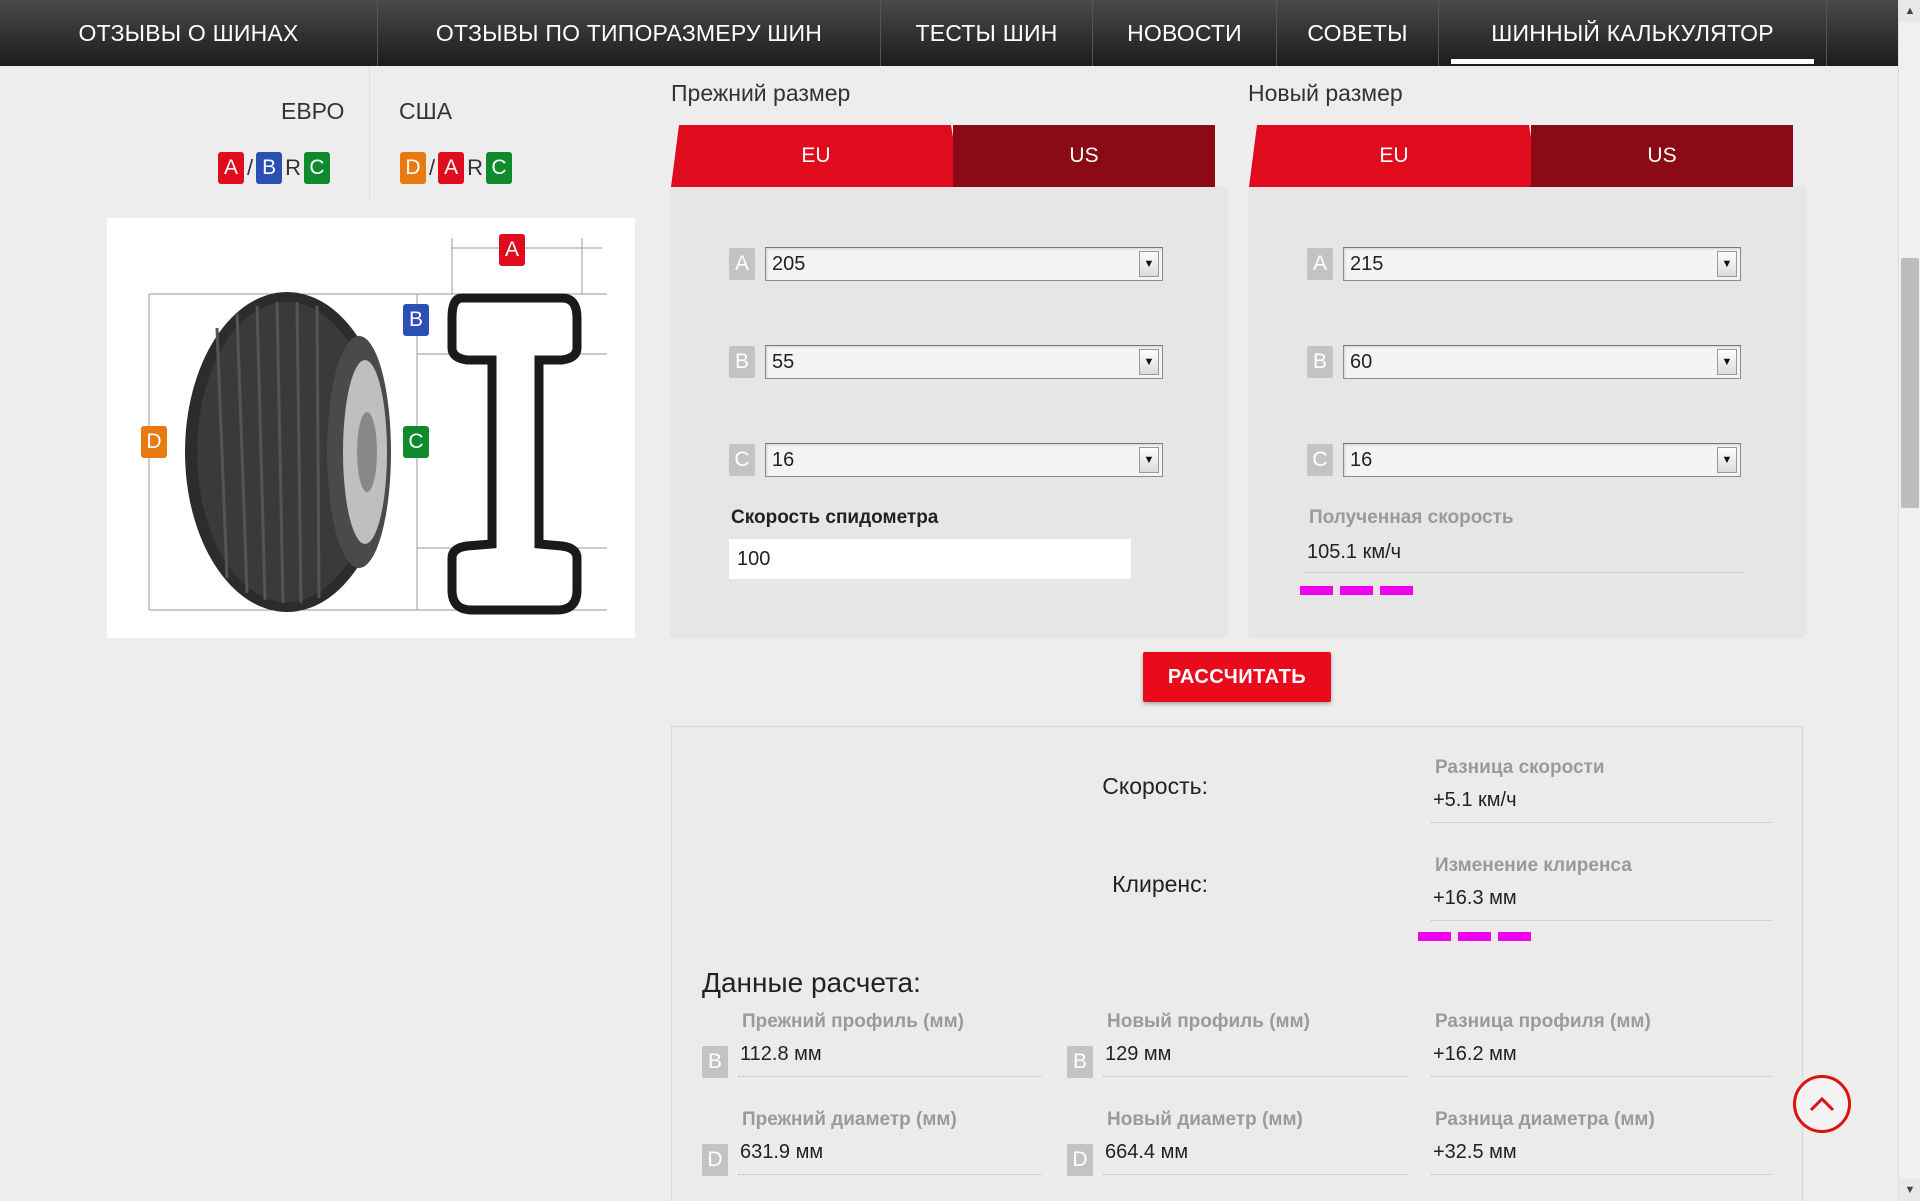 The width and height of the screenshot is (1920, 1201). I want to click on tab-us-new: US, so click(1662, 156).